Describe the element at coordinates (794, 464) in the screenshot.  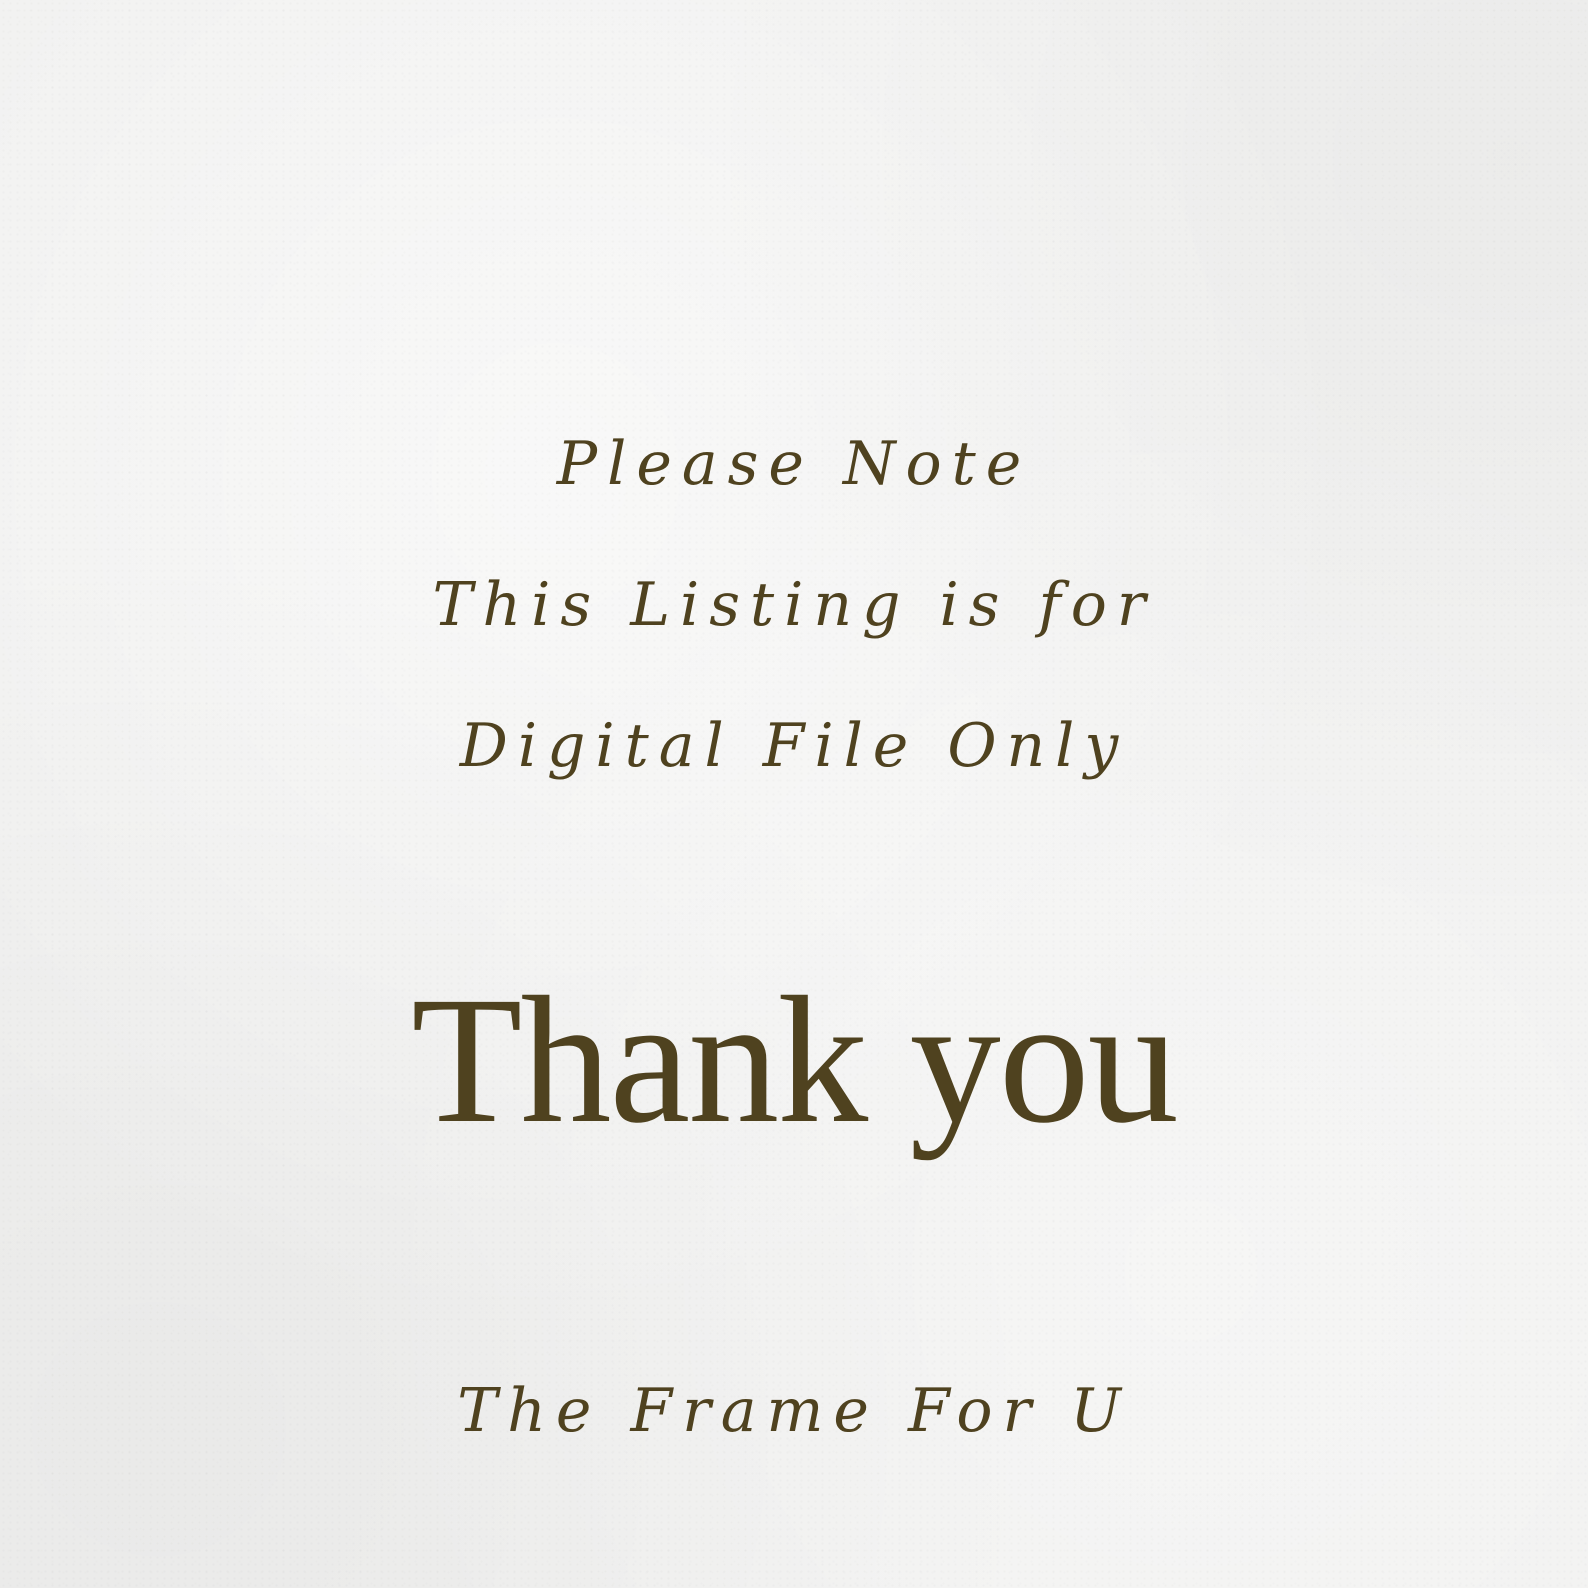
I see `note-heading: Please Note` at that location.